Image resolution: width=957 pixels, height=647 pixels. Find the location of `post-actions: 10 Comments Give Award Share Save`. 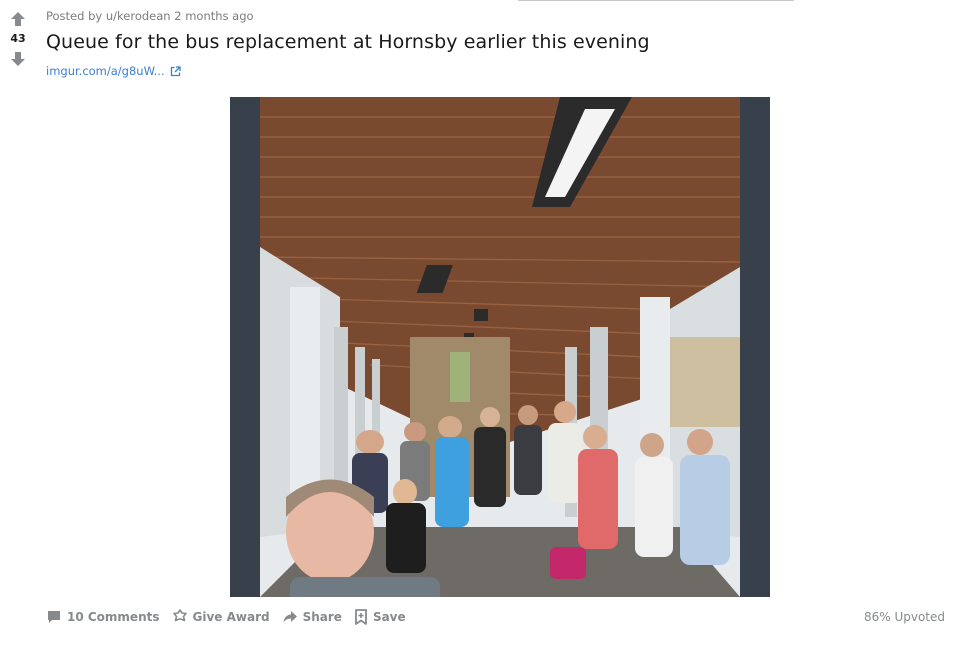

post-actions: 10 Comments Give Award Share Save is located at coordinates (232, 617).